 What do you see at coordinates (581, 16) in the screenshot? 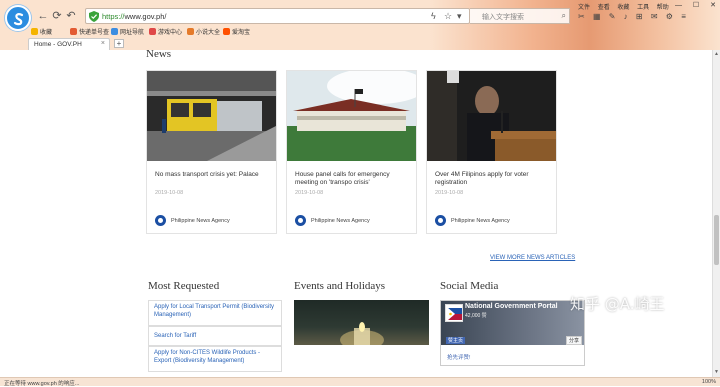
I see `scissors-icon: ✂` at bounding box center [581, 16].